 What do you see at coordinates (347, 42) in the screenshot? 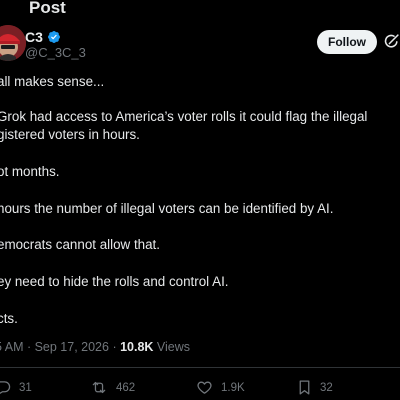
I see `follow-button: Follow` at bounding box center [347, 42].